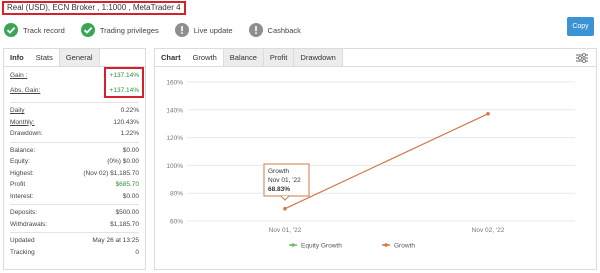  What do you see at coordinates (174, 83) in the screenshot?
I see `y-tick-label: 160%` at bounding box center [174, 83].